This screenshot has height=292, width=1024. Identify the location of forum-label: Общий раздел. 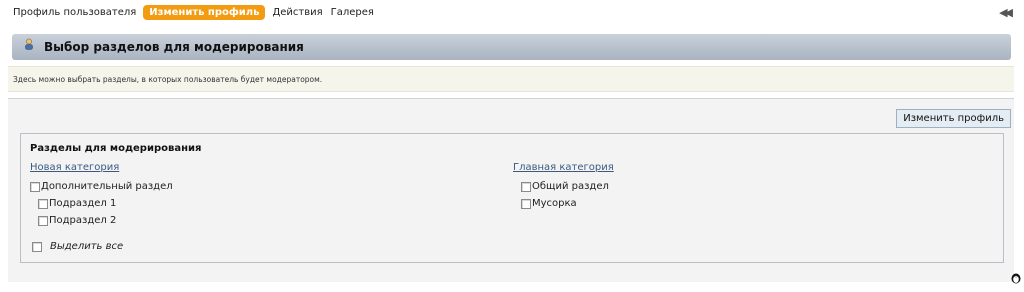
(570, 186).